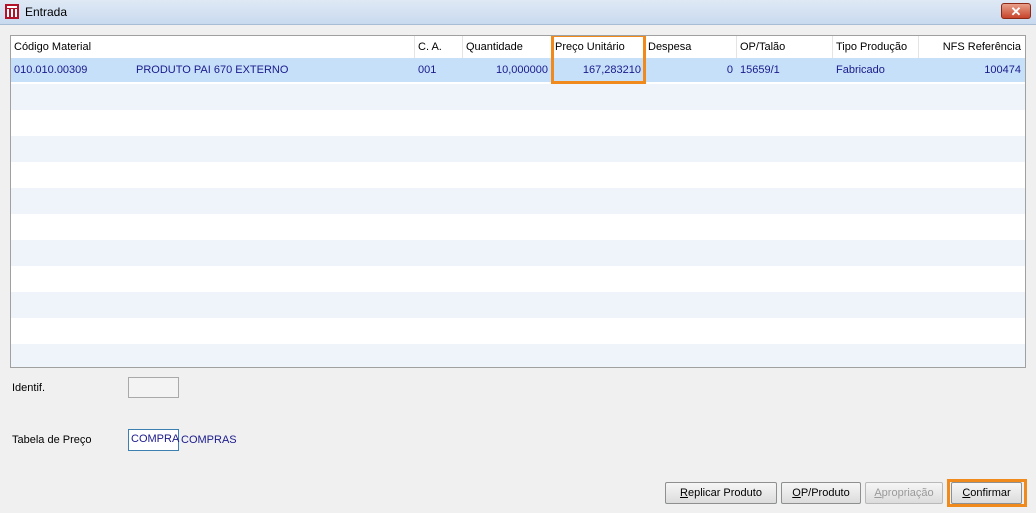 The width and height of the screenshot is (1036, 513). What do you see at coordinates (785, 47) in the screenshot?
I see `column-op-talao: OP/Talão` at bounding box center [785, 47].